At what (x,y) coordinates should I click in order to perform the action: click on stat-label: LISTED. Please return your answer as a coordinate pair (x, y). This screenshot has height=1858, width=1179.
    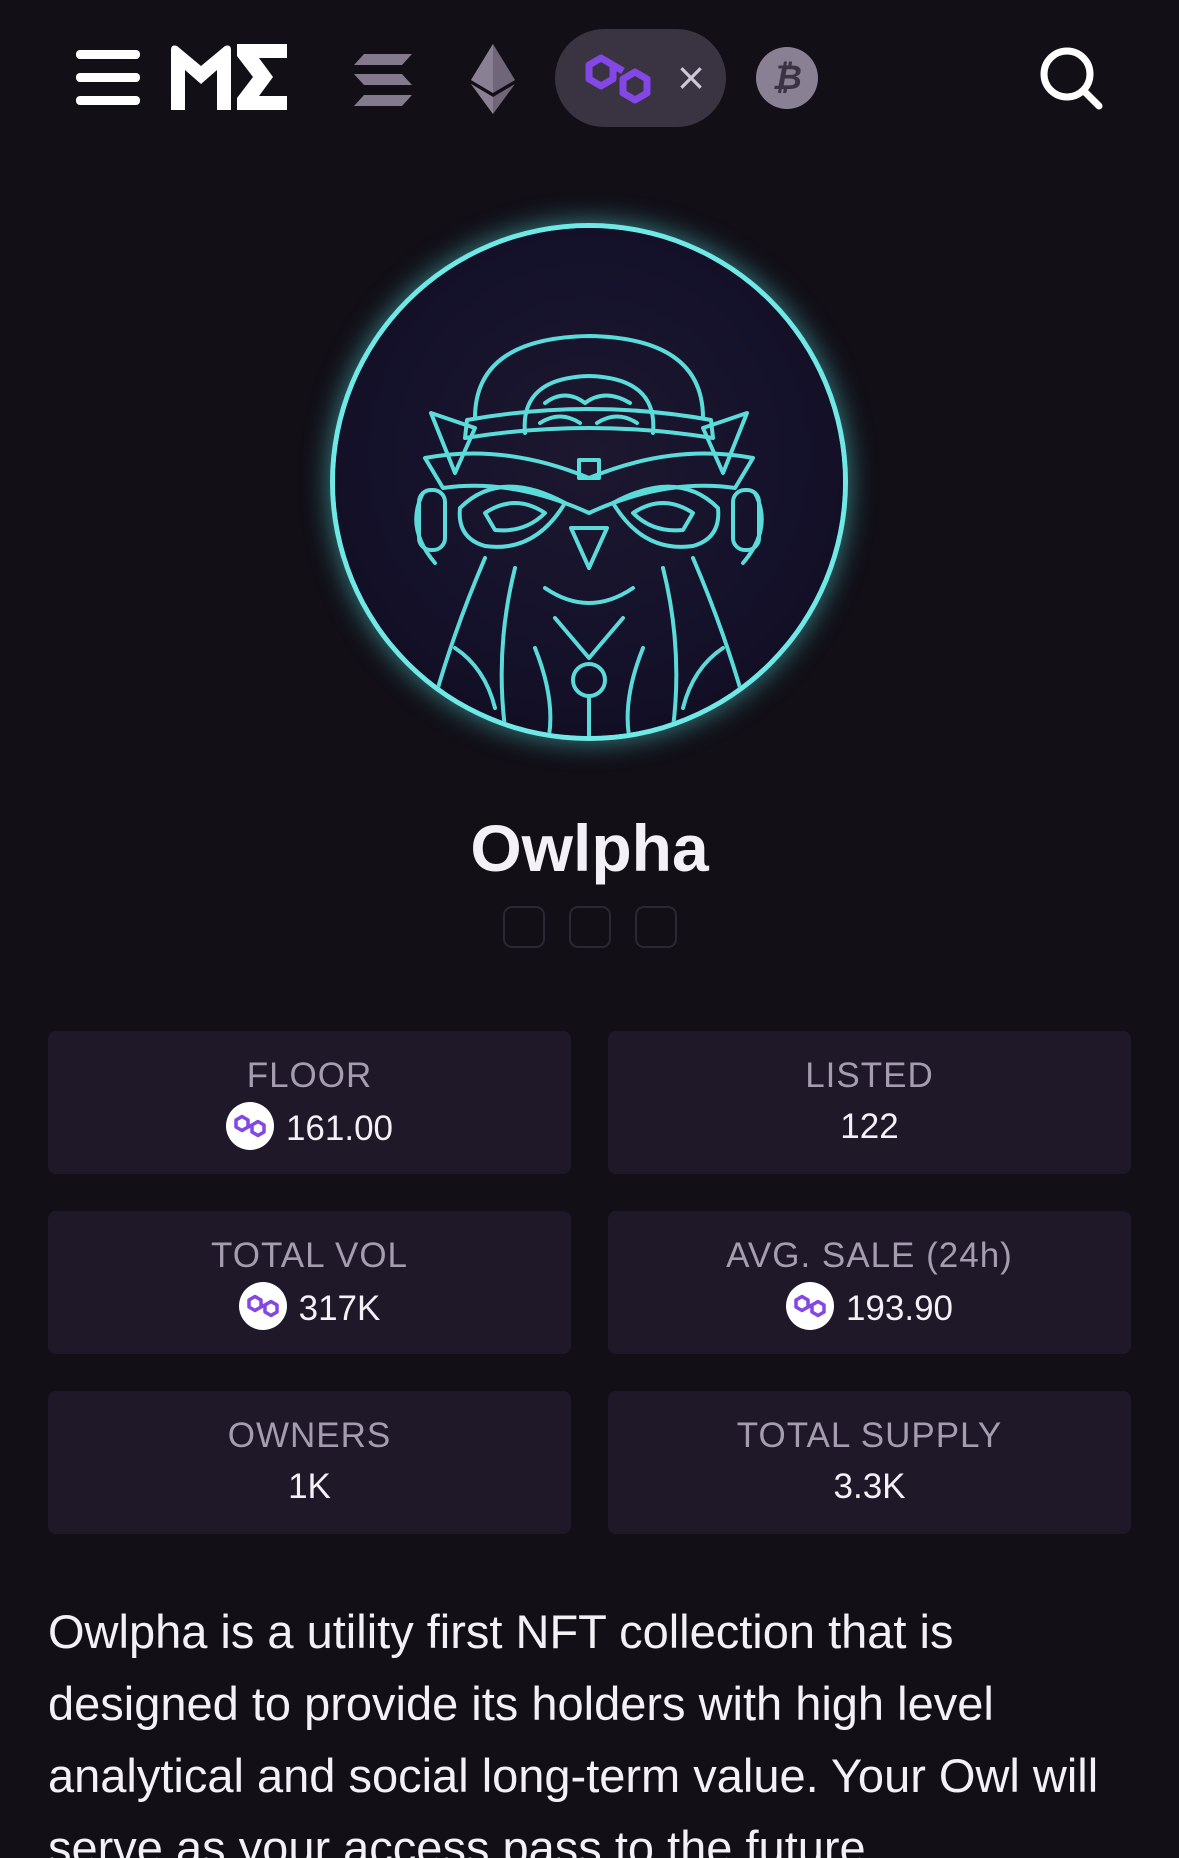
    Looking at the image, I should click on (869, 1075).